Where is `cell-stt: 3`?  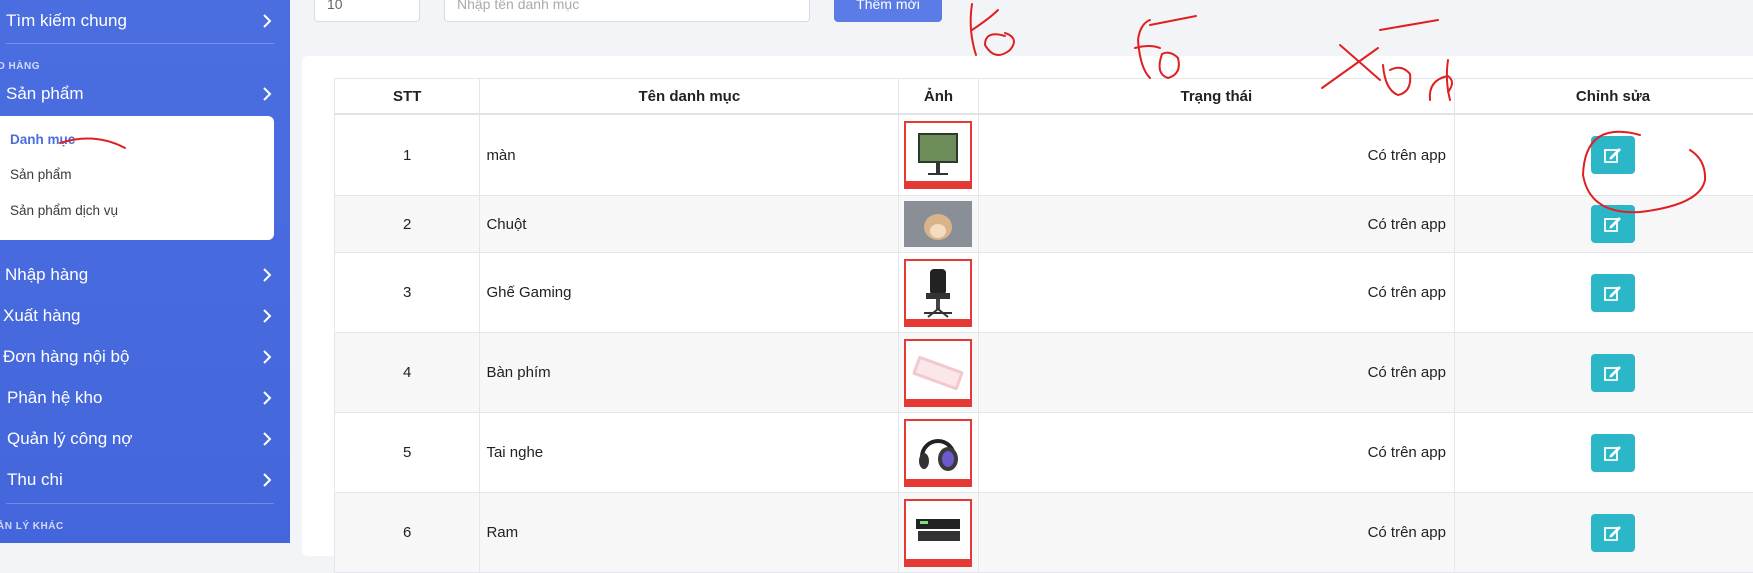
cell-stt: 3 is located at coordinates (407, 293).